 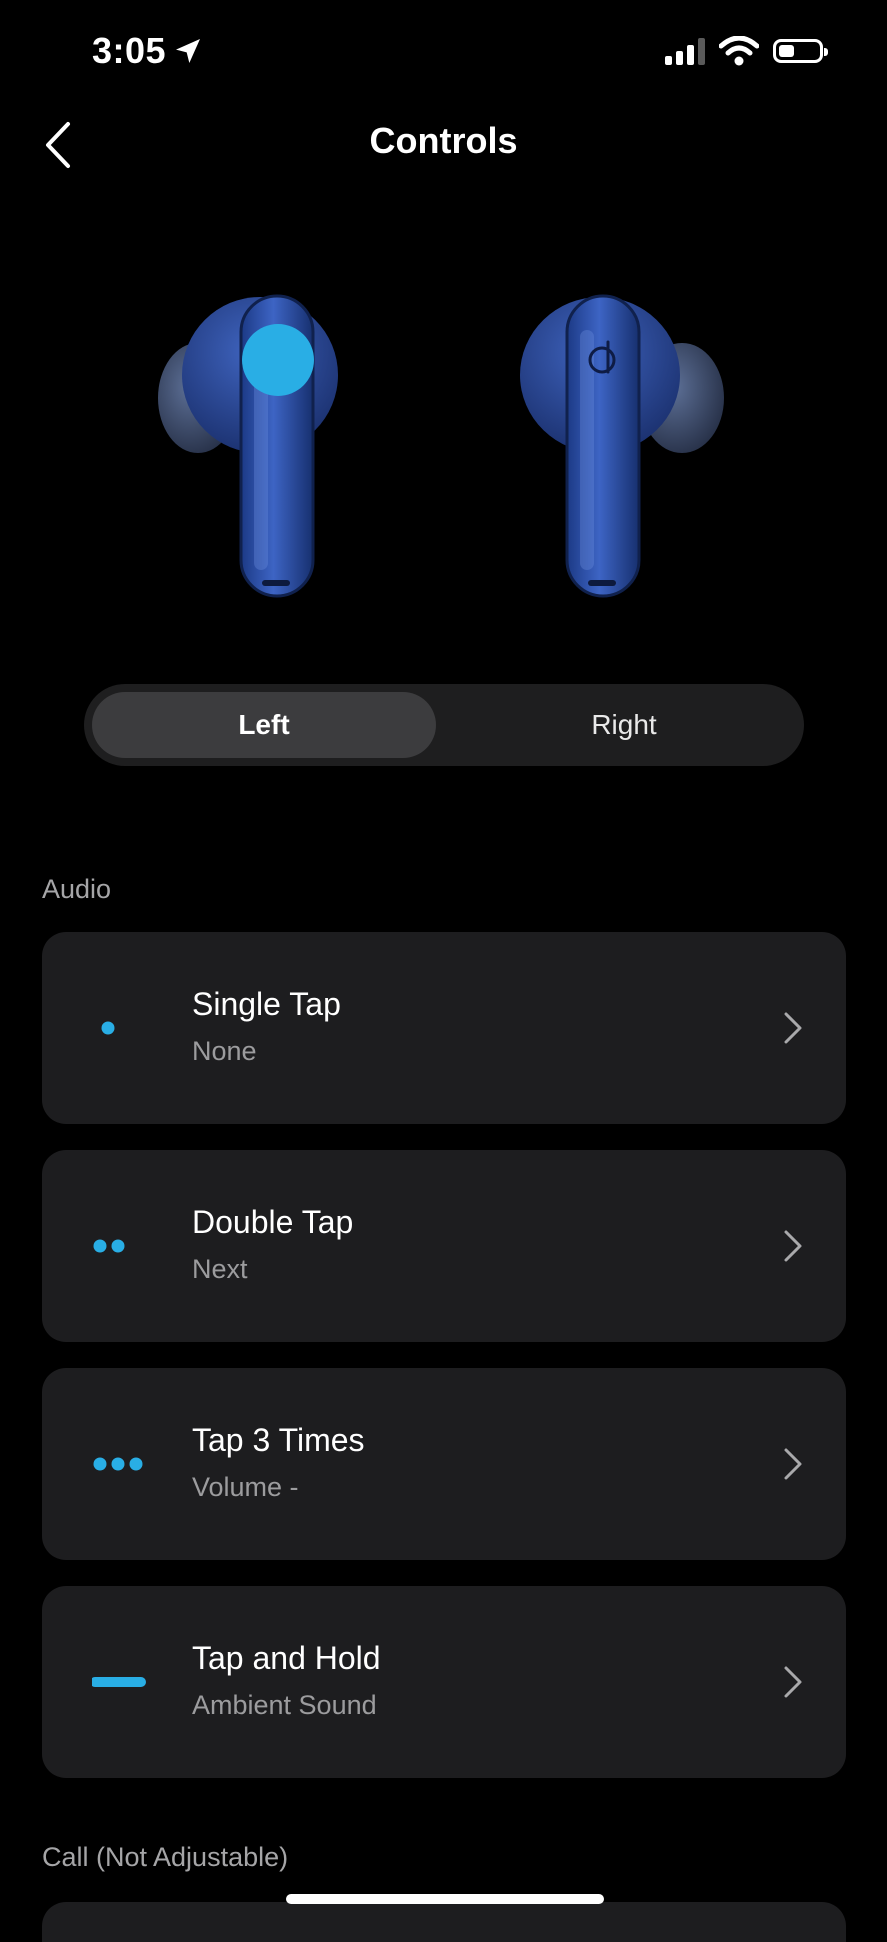 What do you see at coordinates (685, 51) in the screenshot?
I see `cellular-signal-icon` at bounding box center [685, 51].